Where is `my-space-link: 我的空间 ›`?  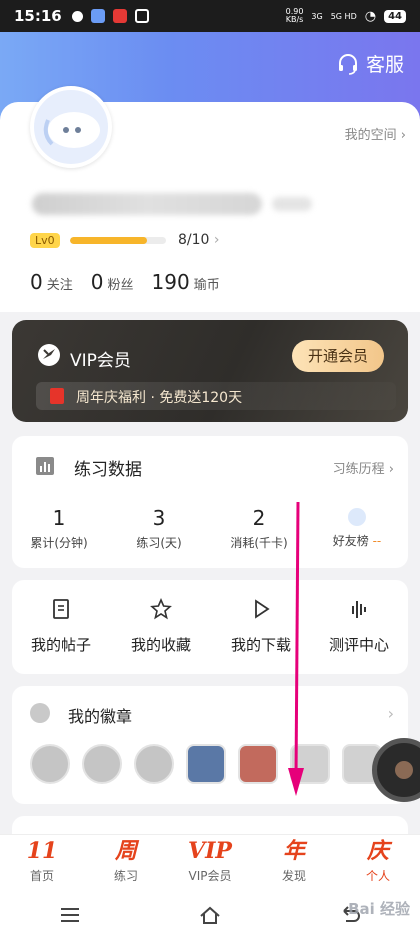
my-space-link: 我的空间 › is located at coordinates (375, 133).